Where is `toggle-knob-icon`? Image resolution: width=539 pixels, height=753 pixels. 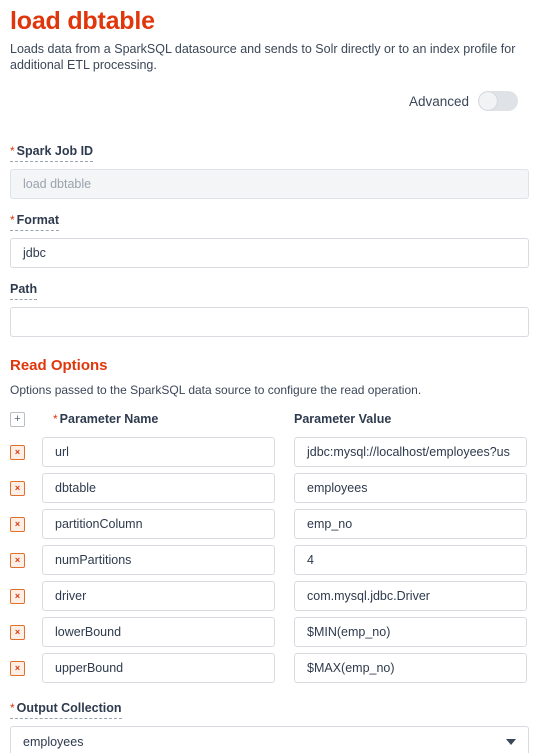
toggle-knob-icon is located at coordinates (488, 101).